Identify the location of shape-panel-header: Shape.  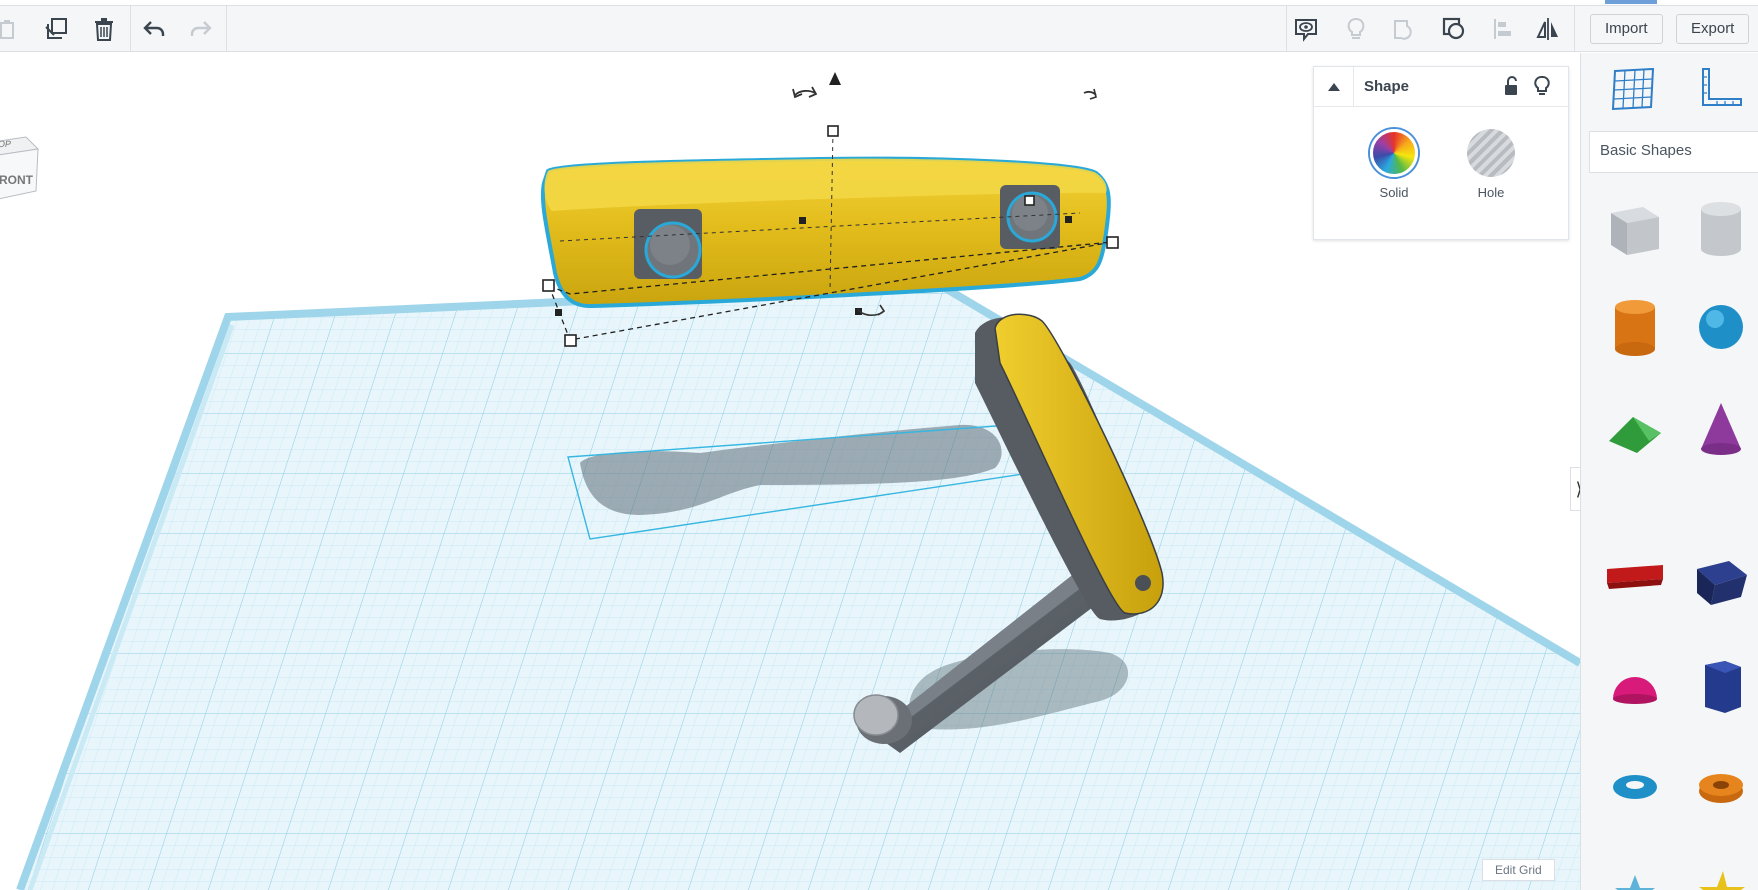
(1442, 87).